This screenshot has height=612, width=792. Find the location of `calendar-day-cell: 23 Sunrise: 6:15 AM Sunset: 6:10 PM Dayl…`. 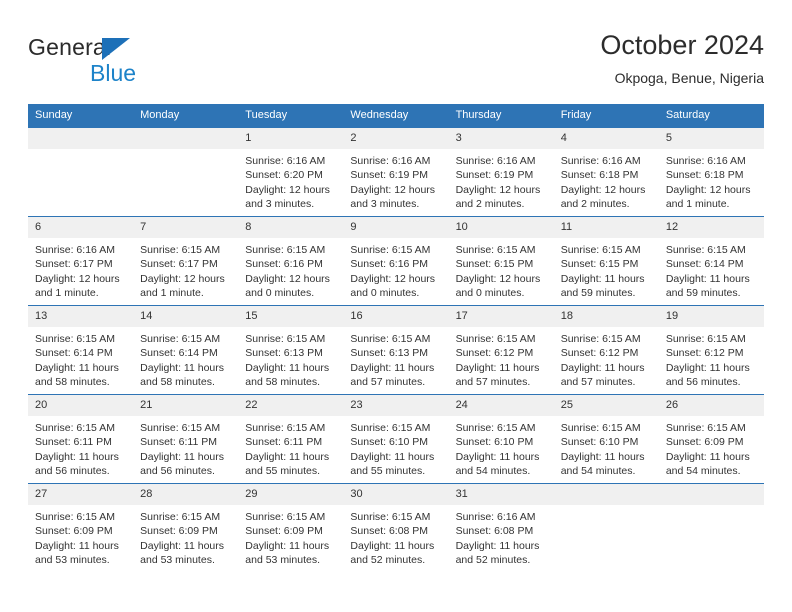

calendar-day-cell: 23 Sunrise: 6:15 AM Sunset: 6:10 PM Dayl… is located at coordinates (396, 439).